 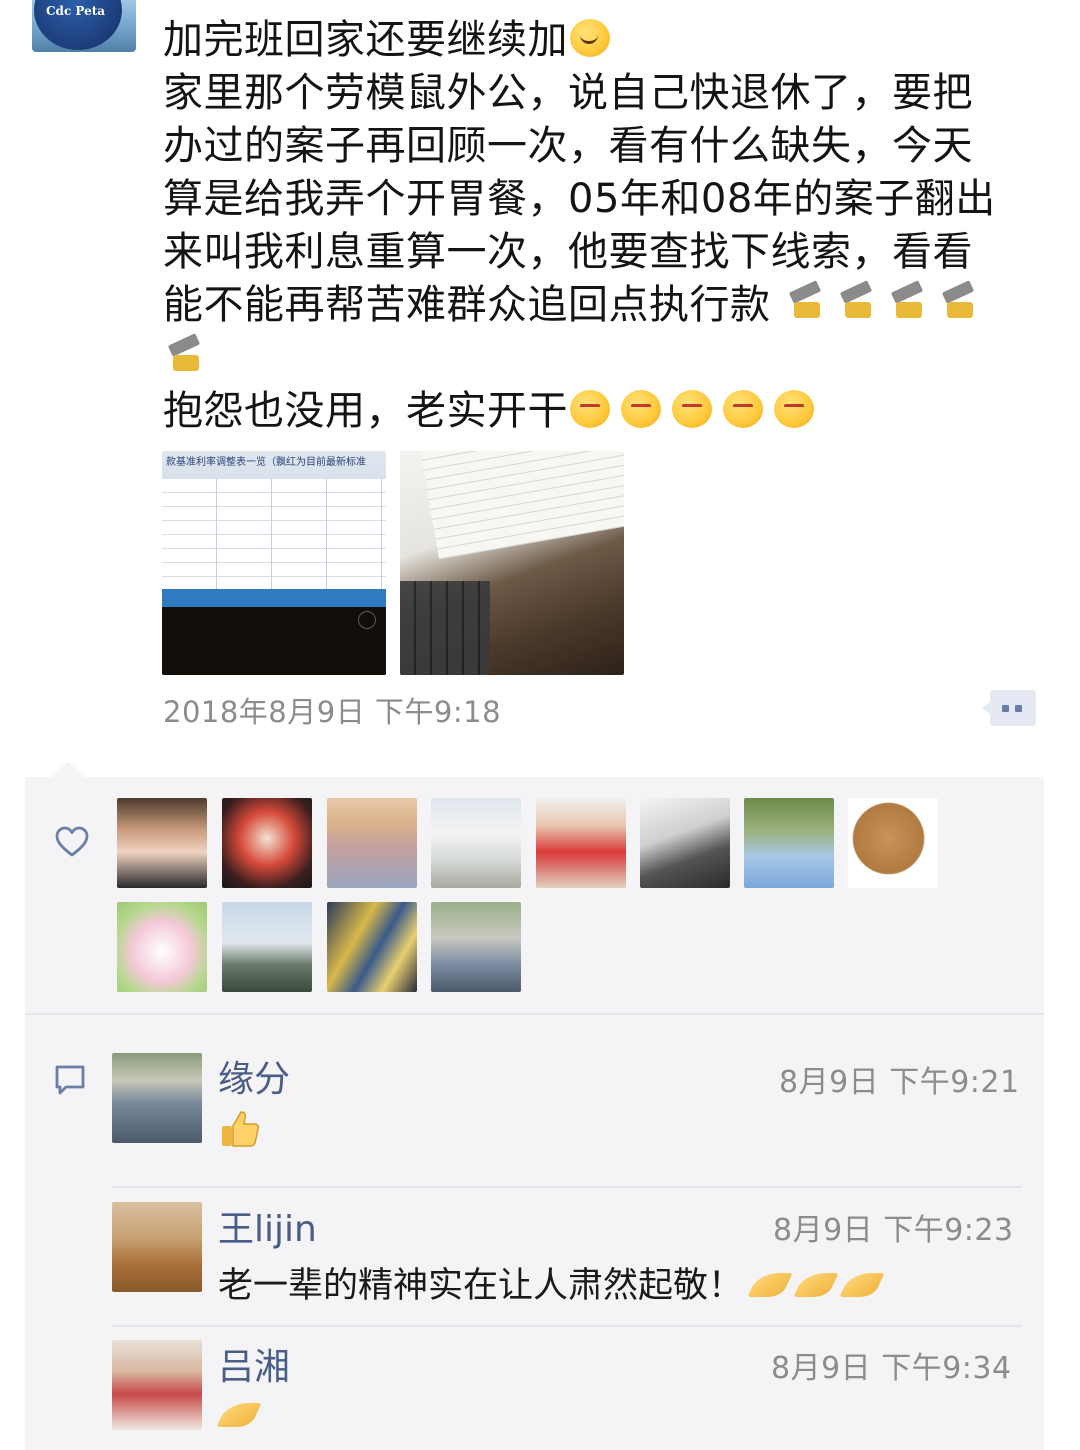 I want to click on image-laptop-bezel, so click(x=274, y=641).